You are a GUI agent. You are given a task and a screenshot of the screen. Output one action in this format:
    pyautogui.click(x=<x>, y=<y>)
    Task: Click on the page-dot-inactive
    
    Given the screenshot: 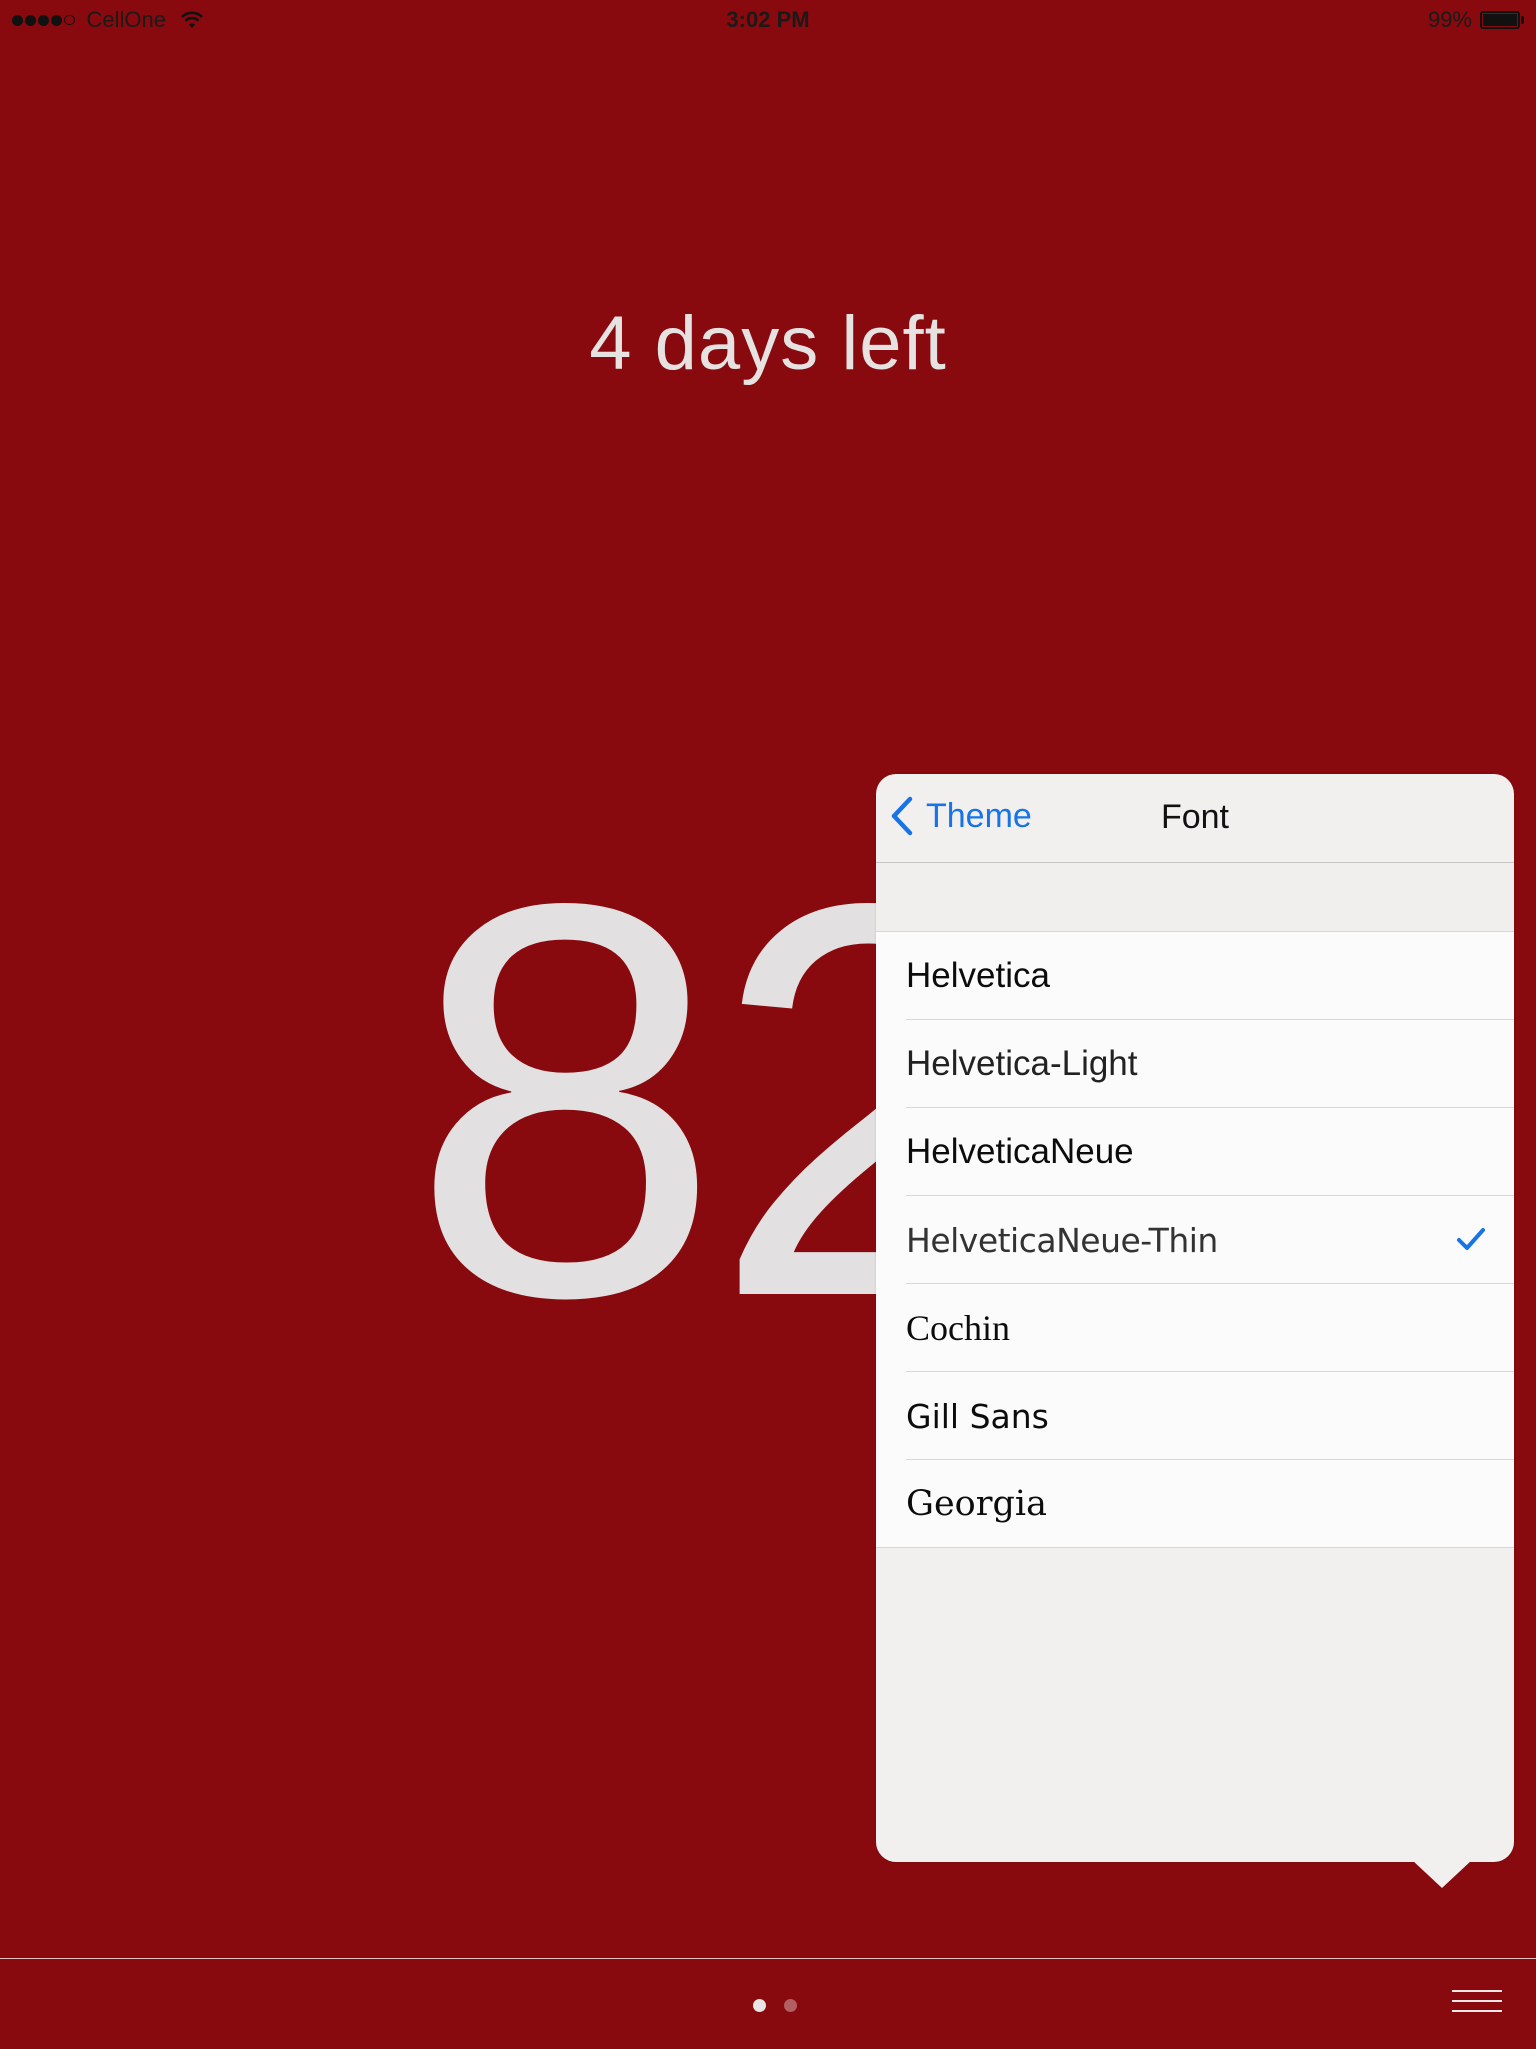 What is the action you would take?
    pyautogui.click(x=790, y=2005)
    